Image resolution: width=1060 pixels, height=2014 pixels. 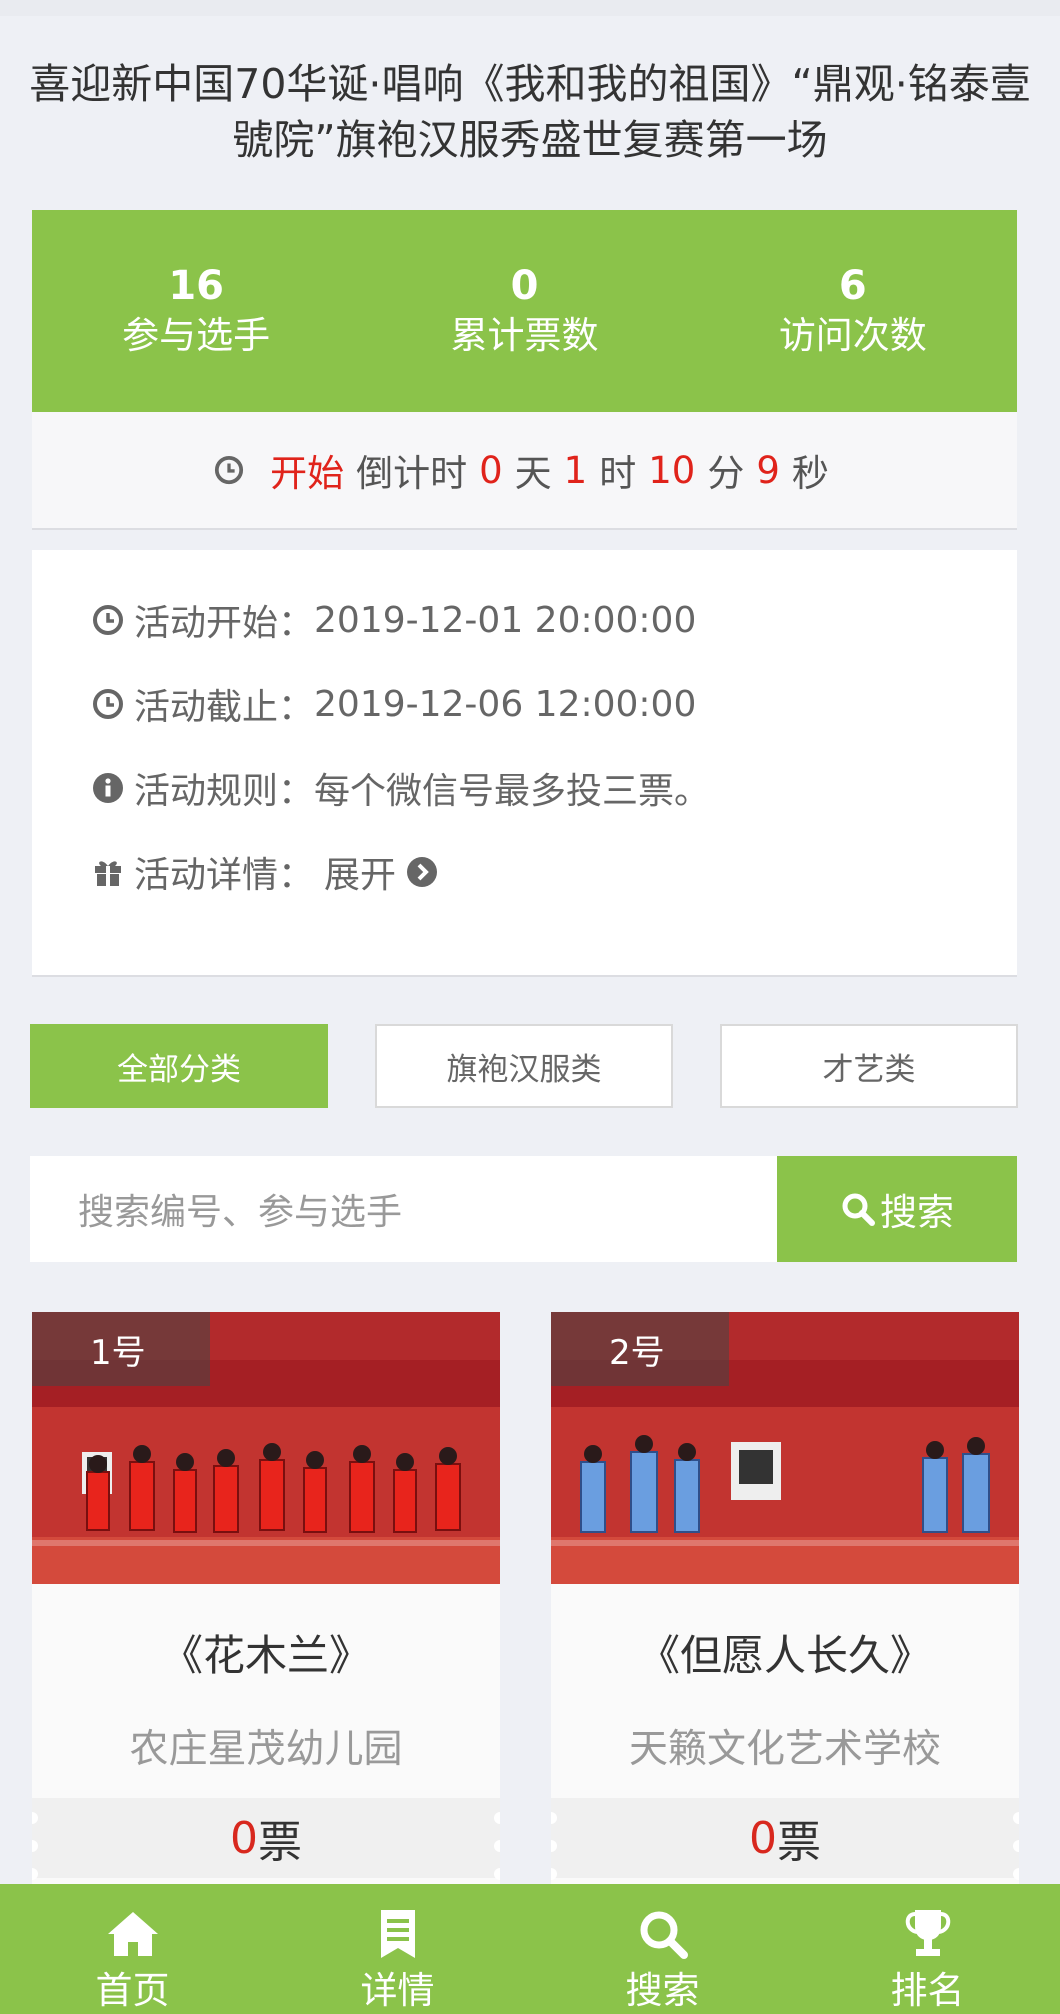 What do you see at coordinates (108, 788) in the screenshot?
I see `info-icon` at bounding box center [108, 788].